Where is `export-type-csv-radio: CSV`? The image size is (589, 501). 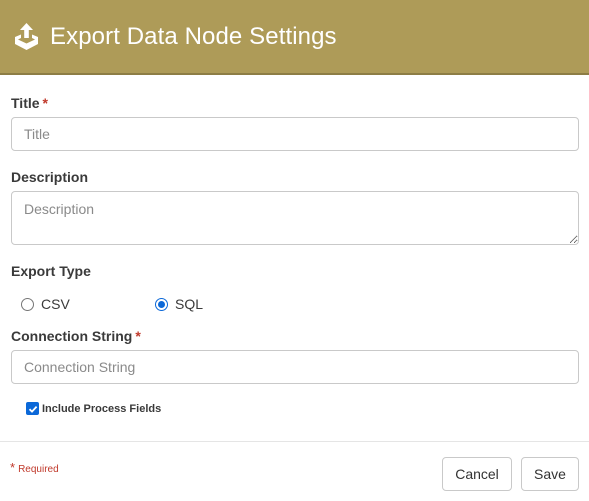 export-type-csv-radio: CSV is located at coordinates (45, 304).